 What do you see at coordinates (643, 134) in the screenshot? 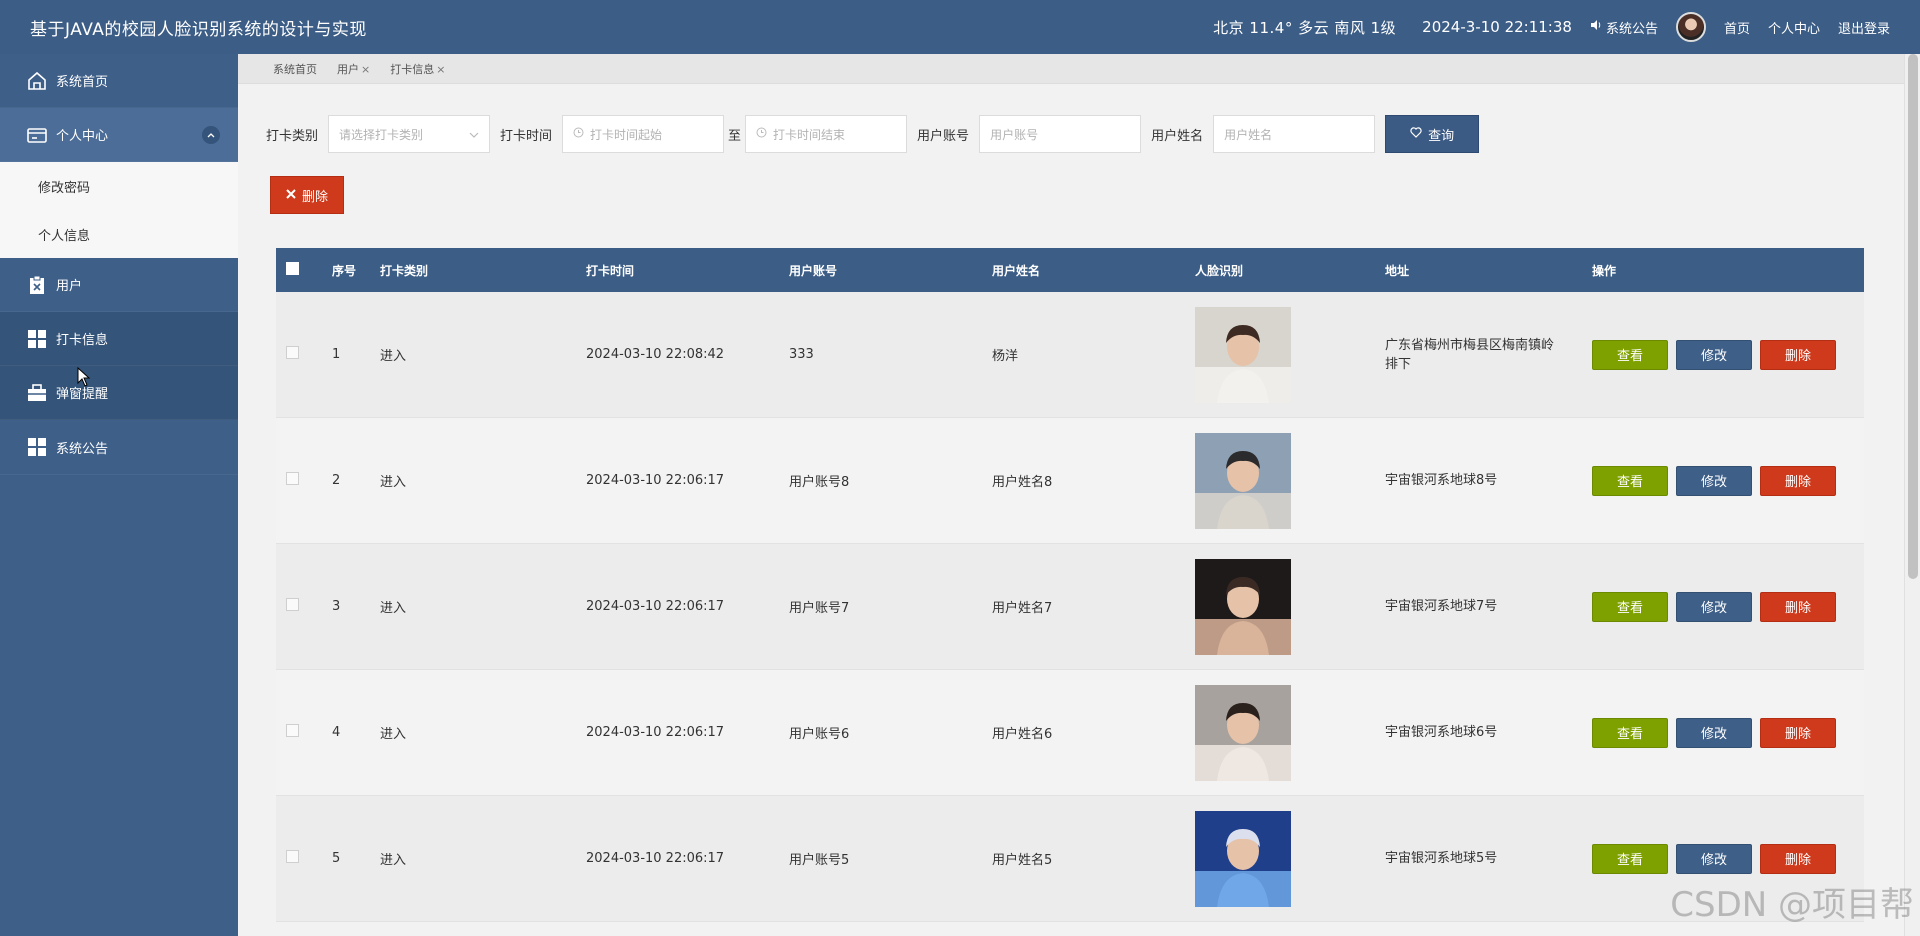
I see `time-start-input: 打卡时间起始` at bounding box center [643, 134].